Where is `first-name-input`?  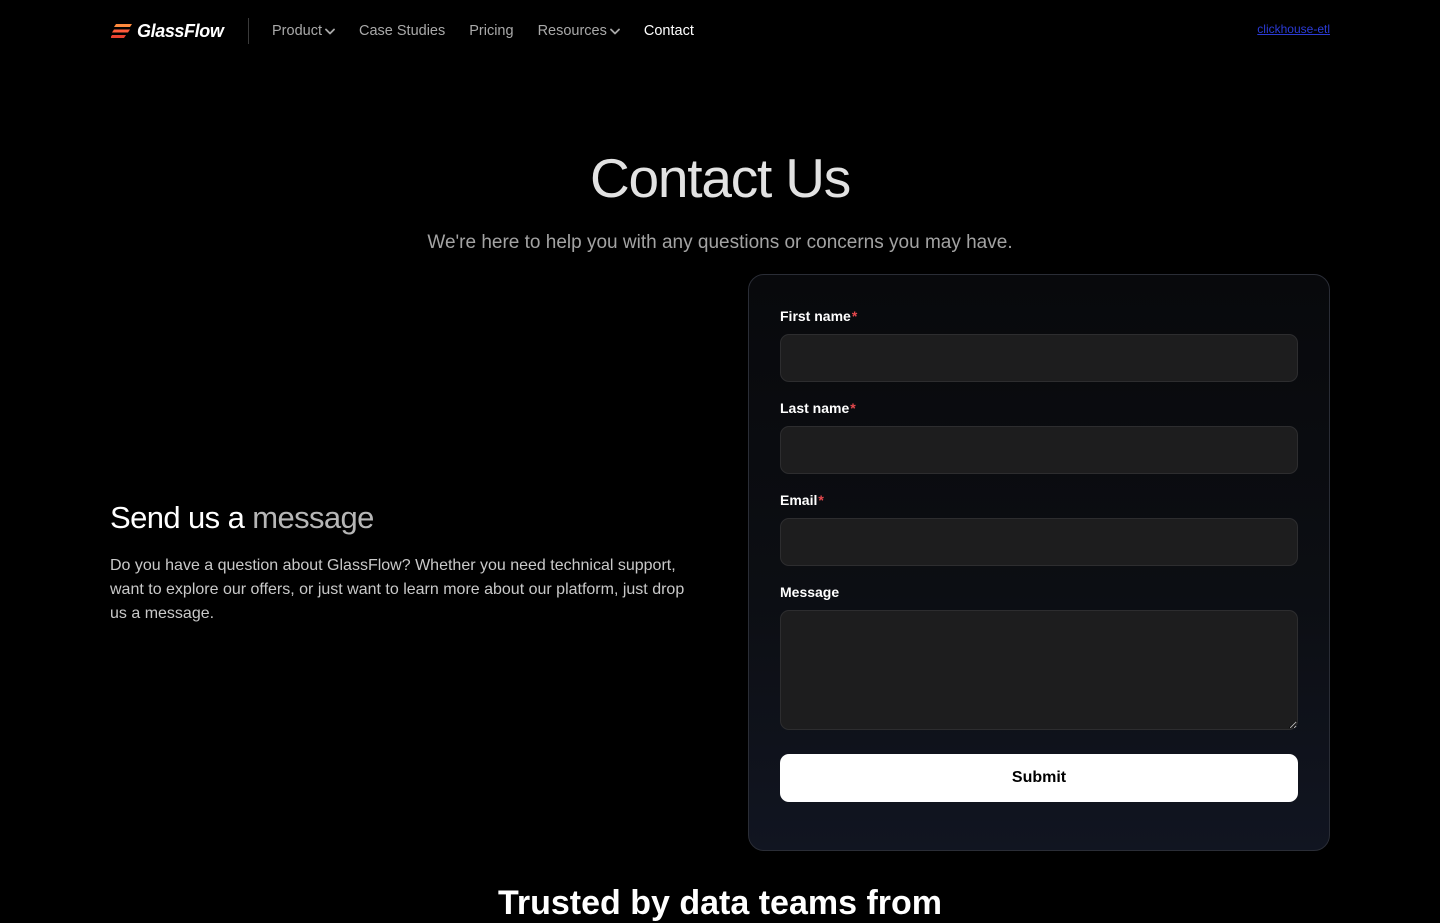 first-name-input is located at coordinates (1039, 358).